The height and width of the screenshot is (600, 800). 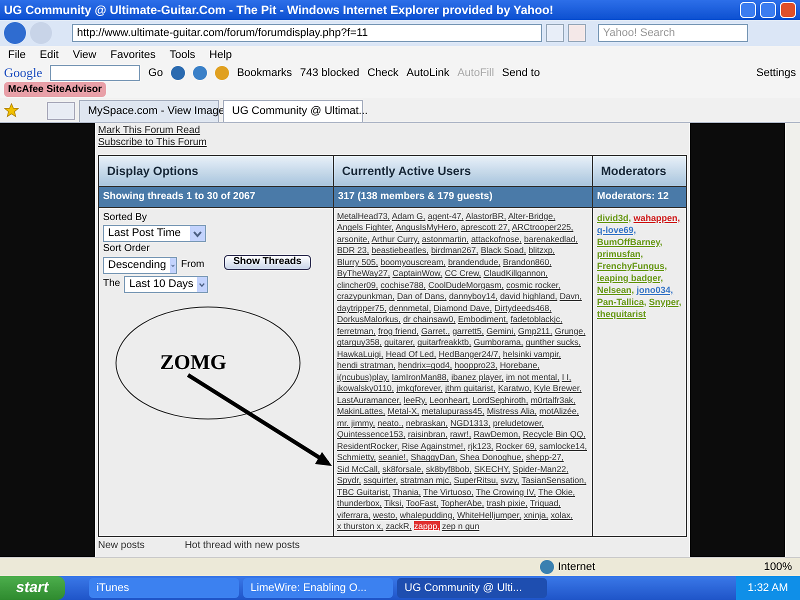 I want to click on user-link: astonmartin,, so click(x=445, y=239).